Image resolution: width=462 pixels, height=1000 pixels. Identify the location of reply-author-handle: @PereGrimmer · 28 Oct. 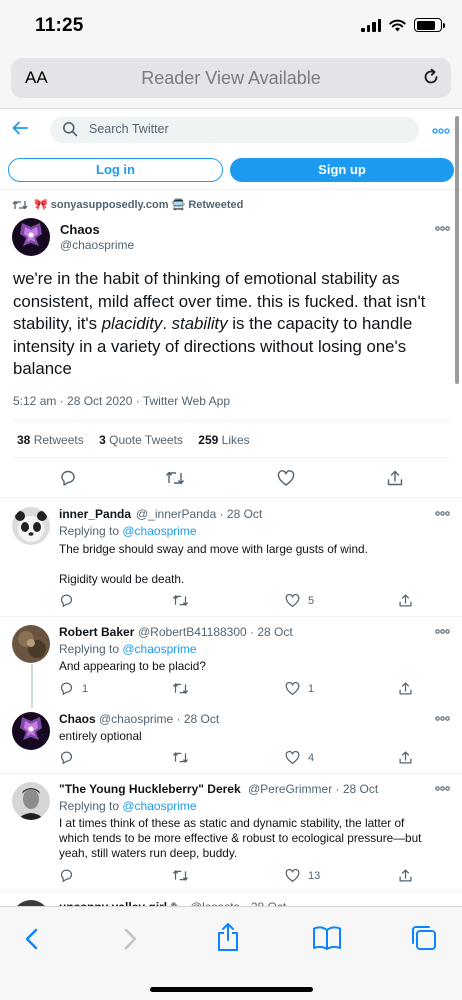
(313, 789).